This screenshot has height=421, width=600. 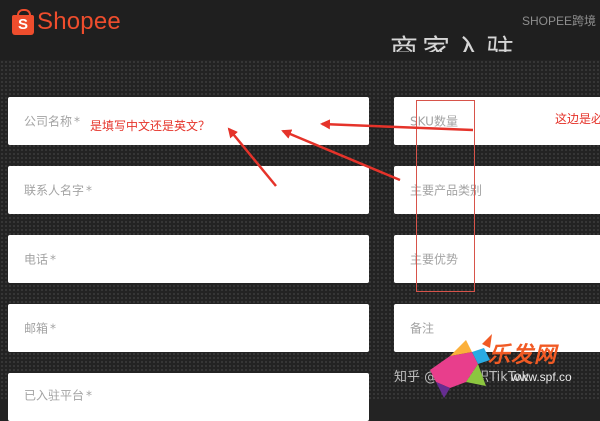 I want to click on annotation-right: 这边是必, so click(x=577, y=119).